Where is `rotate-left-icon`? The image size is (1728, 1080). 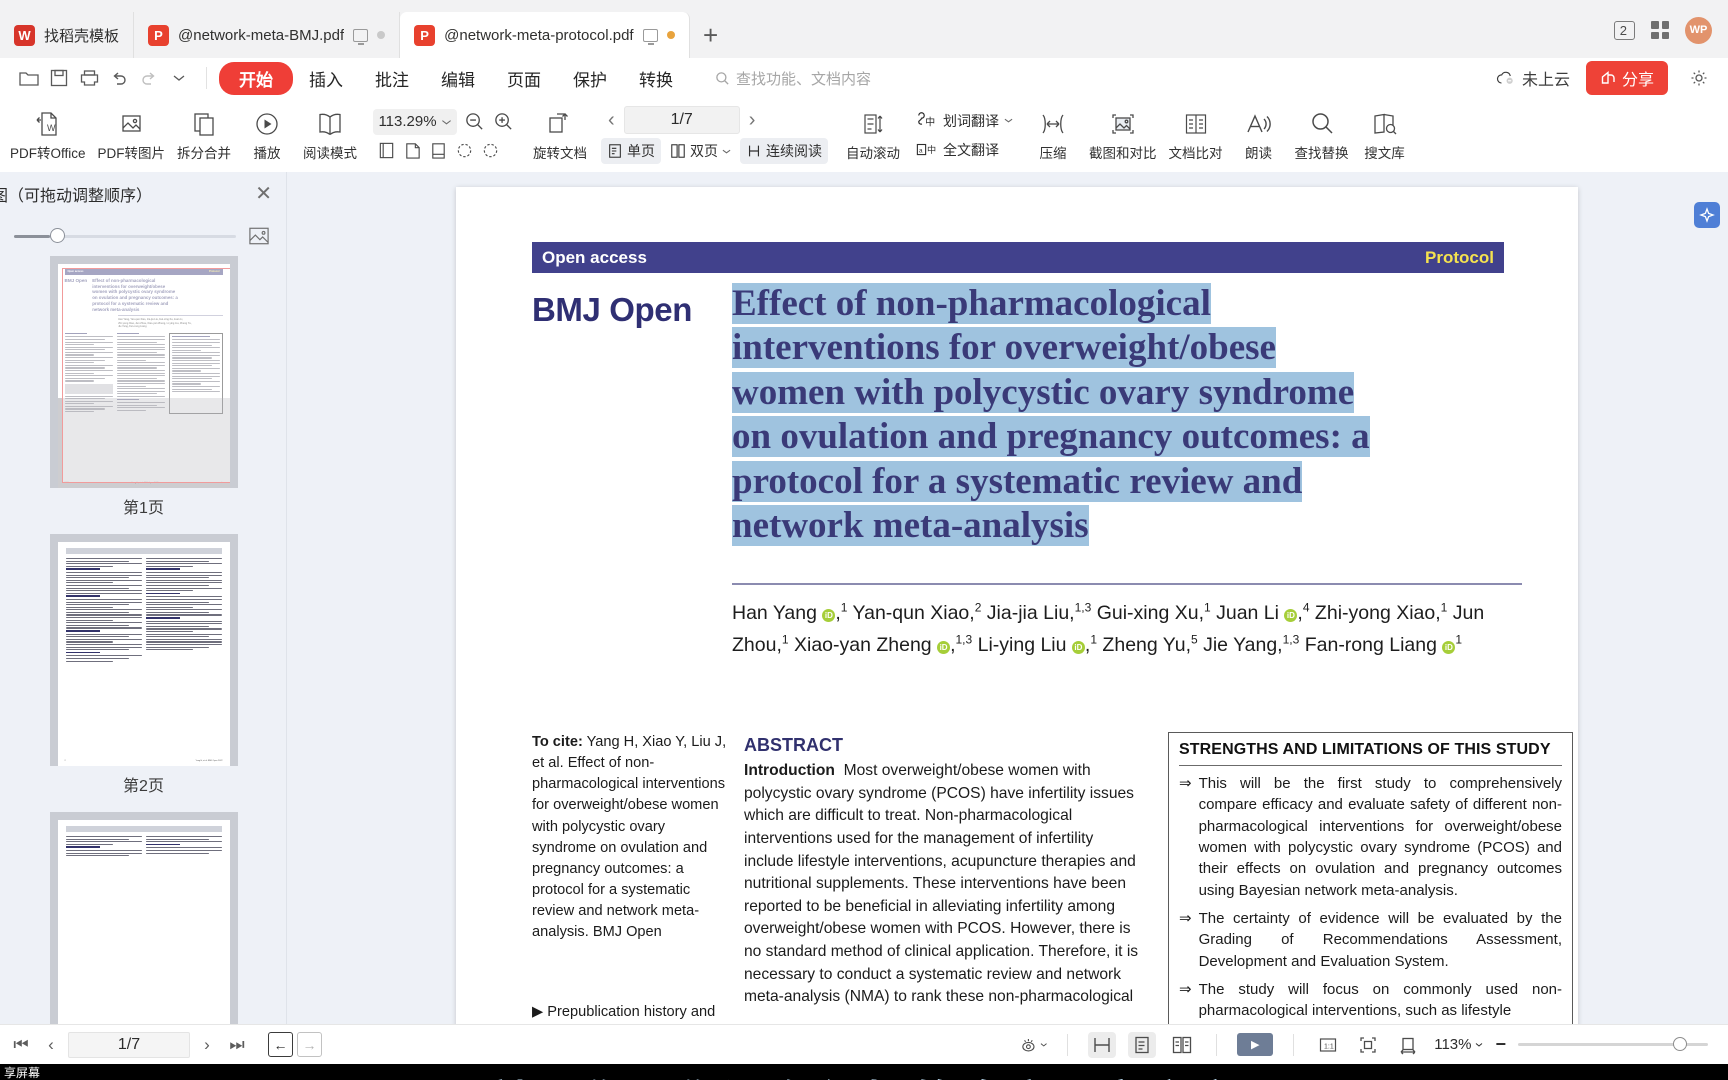 rotate-left-icon is located at coordinates (464, 150).